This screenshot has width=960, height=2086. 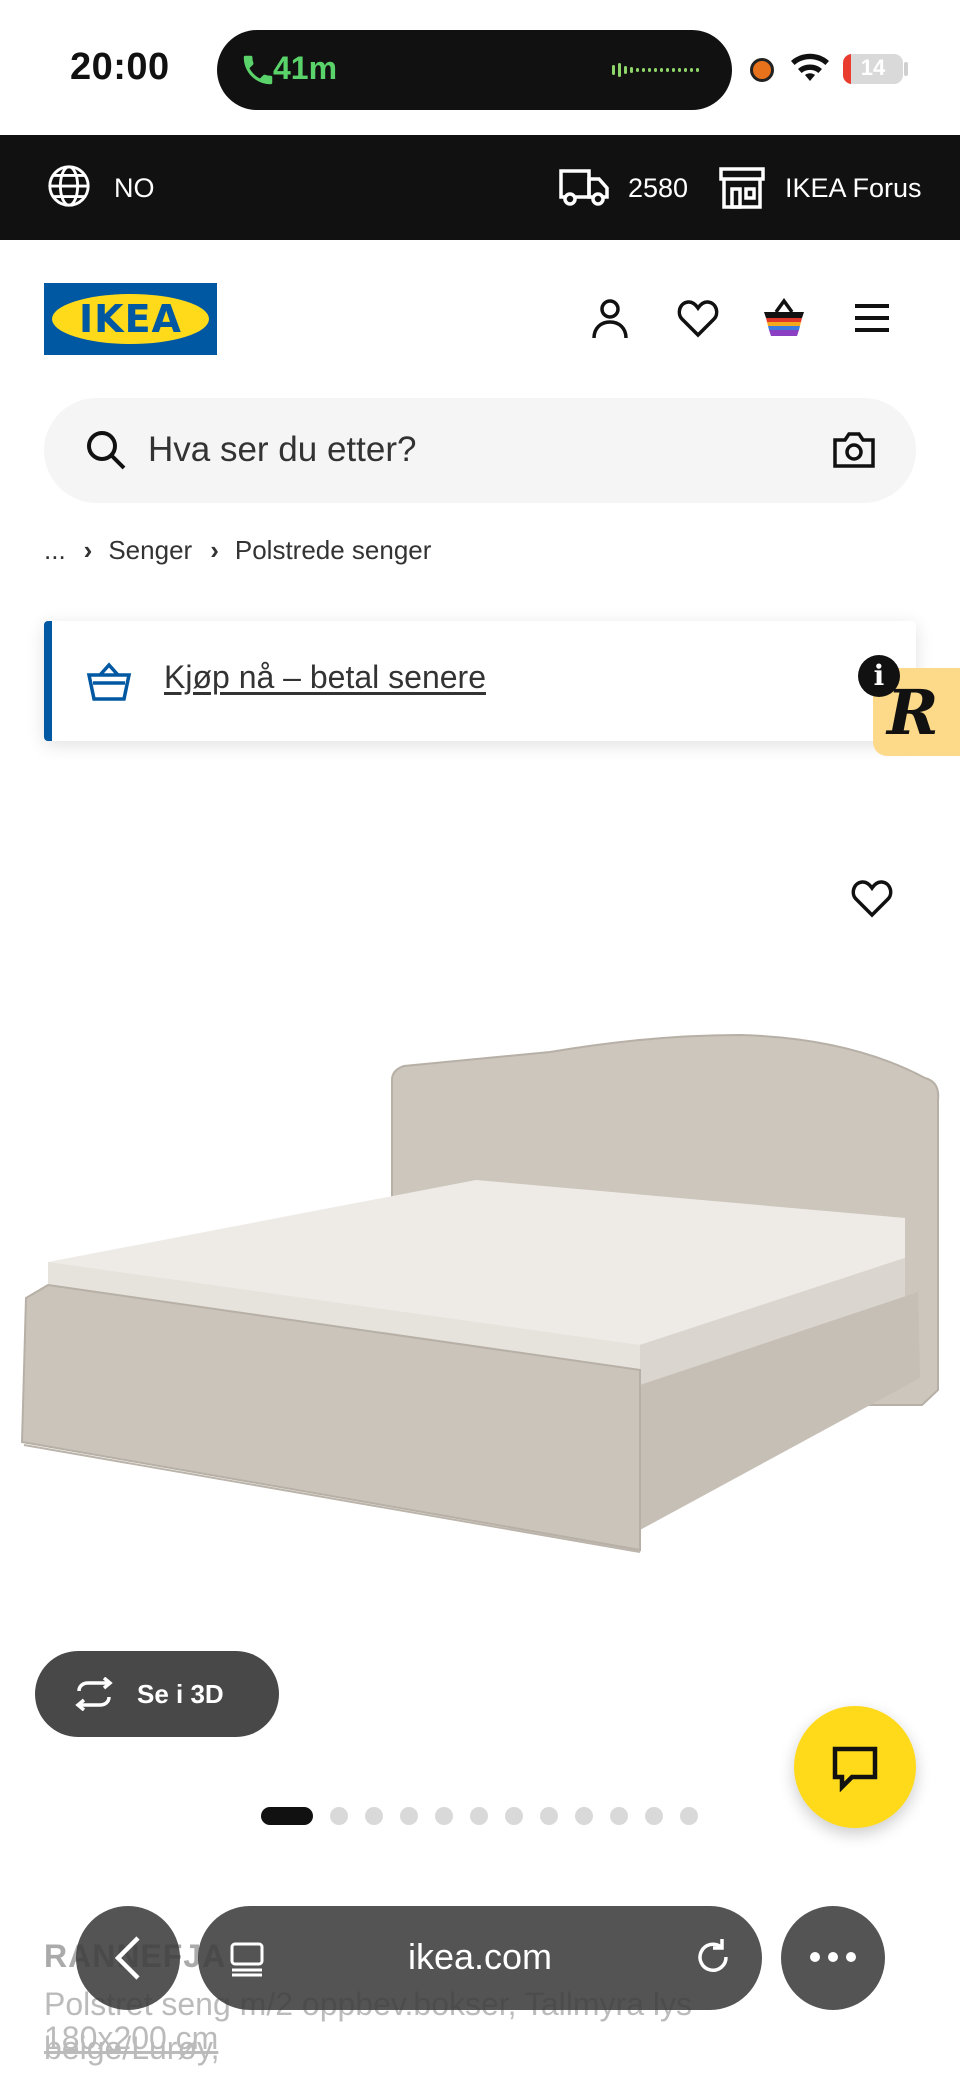 I want to click on heart-icon, so click(x=698, y=318).